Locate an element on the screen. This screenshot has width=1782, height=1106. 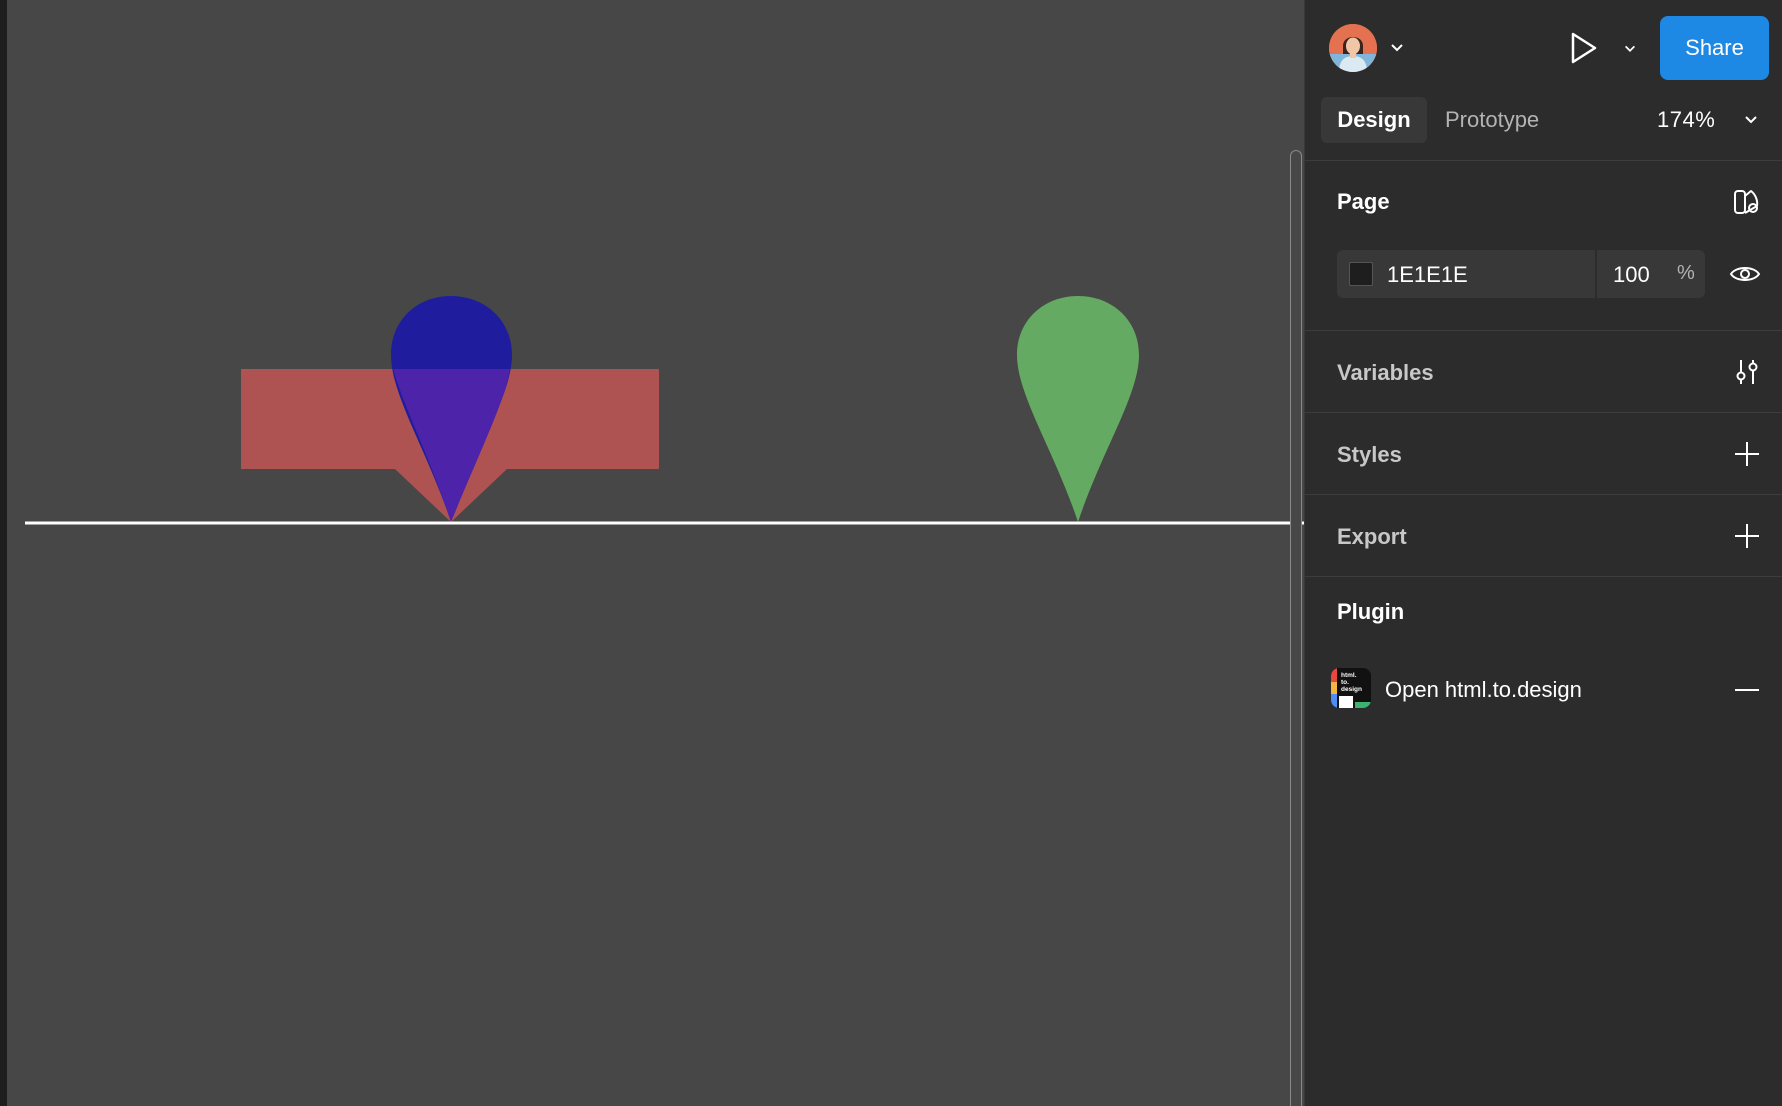
zoom-chevron-down-icon is located at coordinates (1751, 120).